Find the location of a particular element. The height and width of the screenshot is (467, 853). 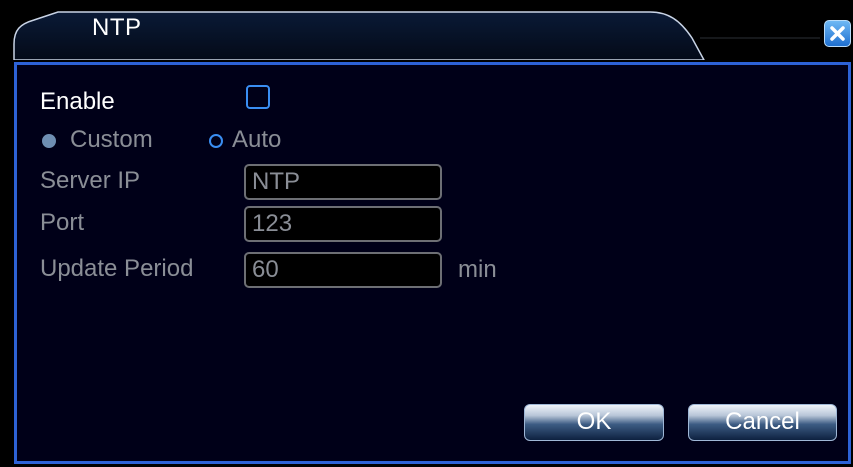

close-button is located at coordinates (837, 33).